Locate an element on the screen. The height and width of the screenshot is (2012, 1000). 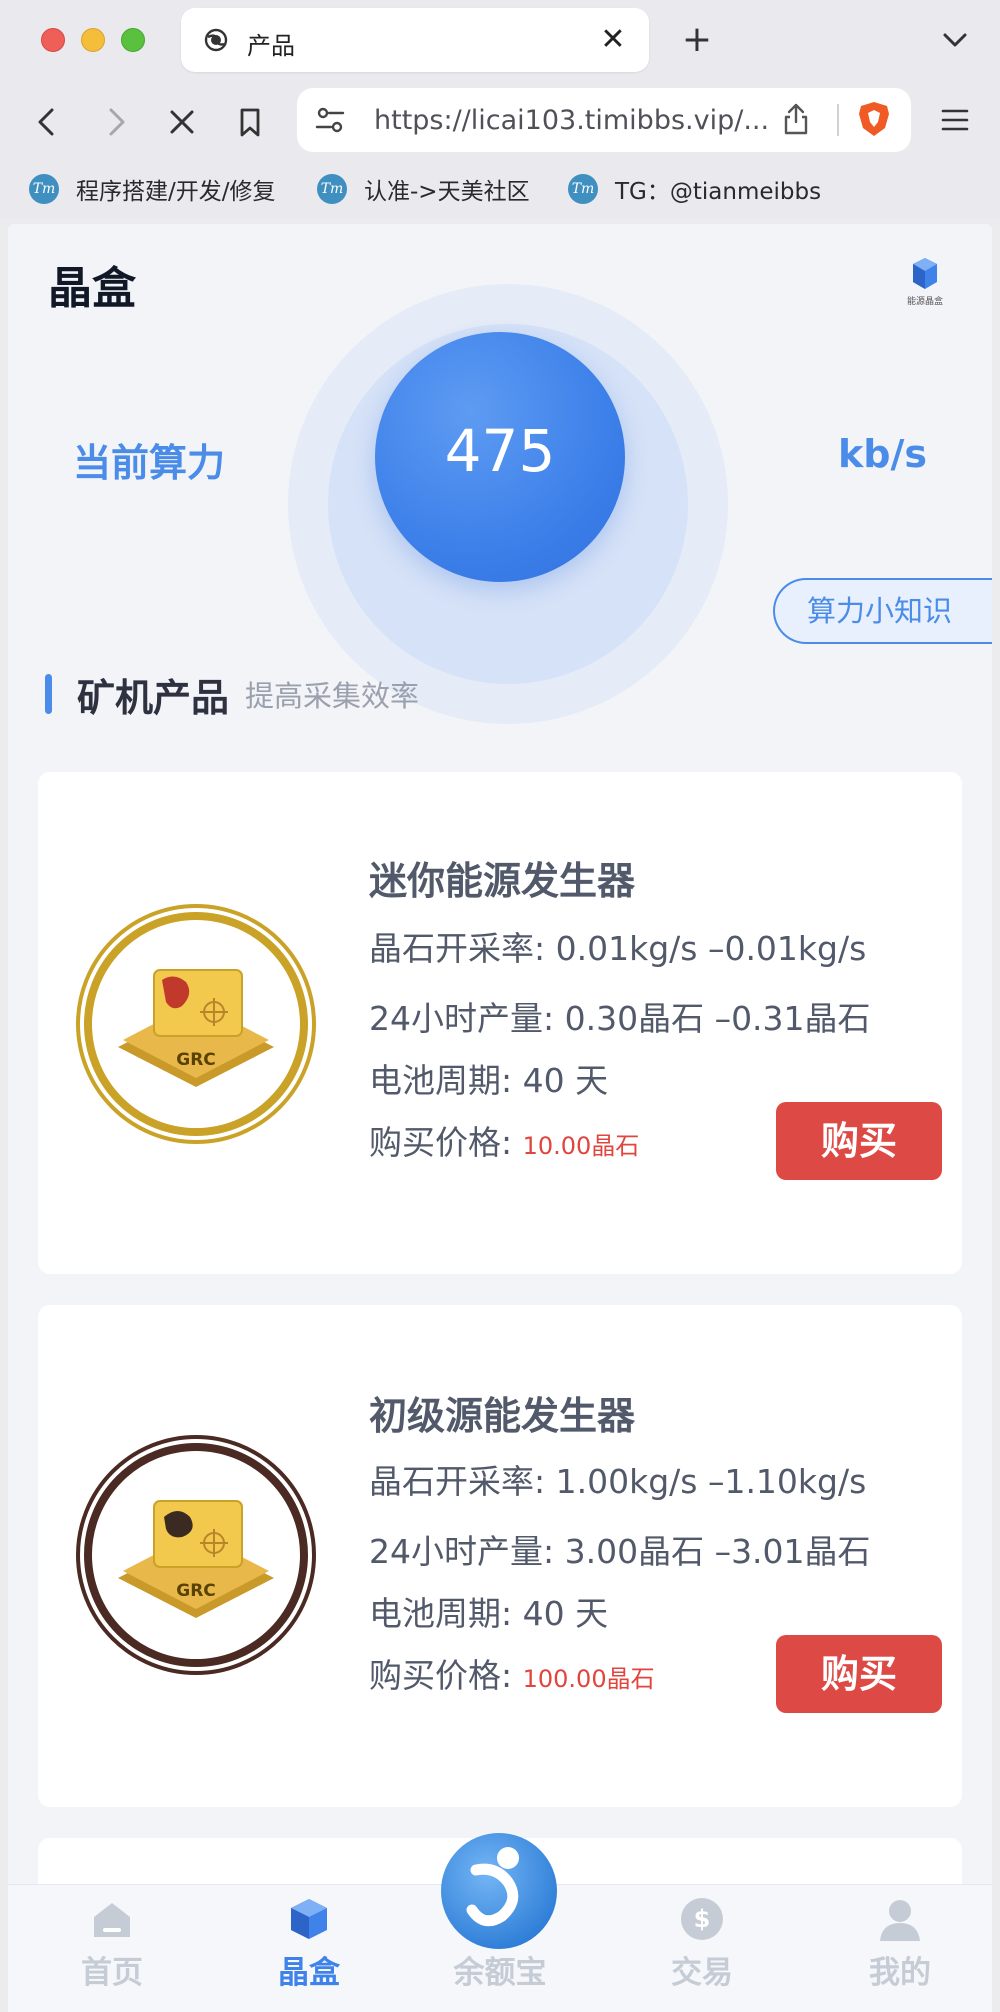
bookmark-item-2: Tm 认准->天美社区 is located at coordinates (423, 189).